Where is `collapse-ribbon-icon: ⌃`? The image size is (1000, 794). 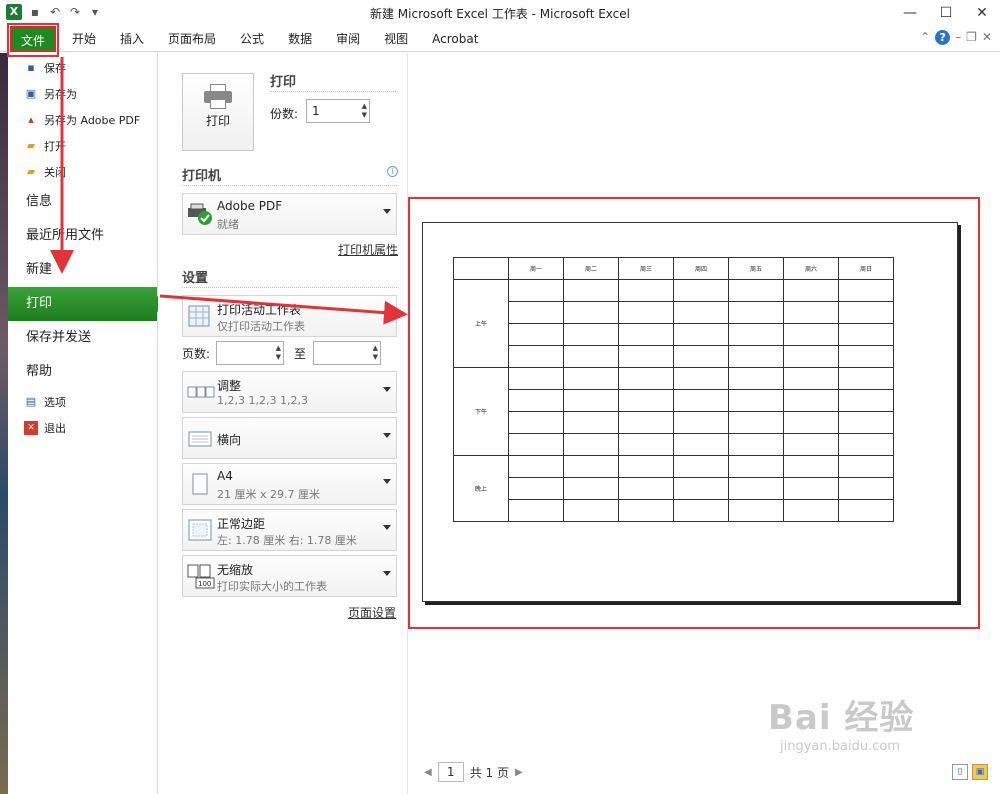
collapse-ribbon-icon: ⌃ is located at coordinates (925, 37).